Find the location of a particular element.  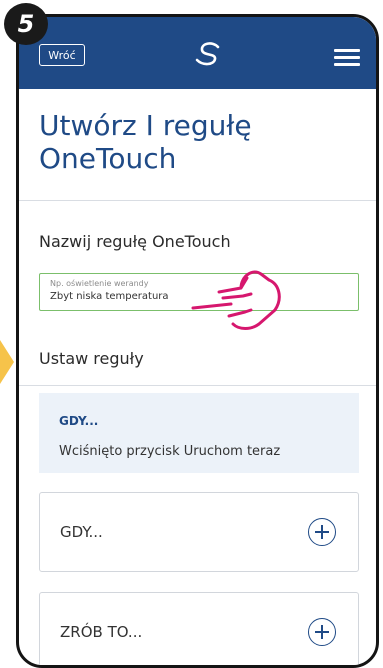

condition-description: Wciśnięto przycisk Uruchom teraz is located at coordinates (170, 451).